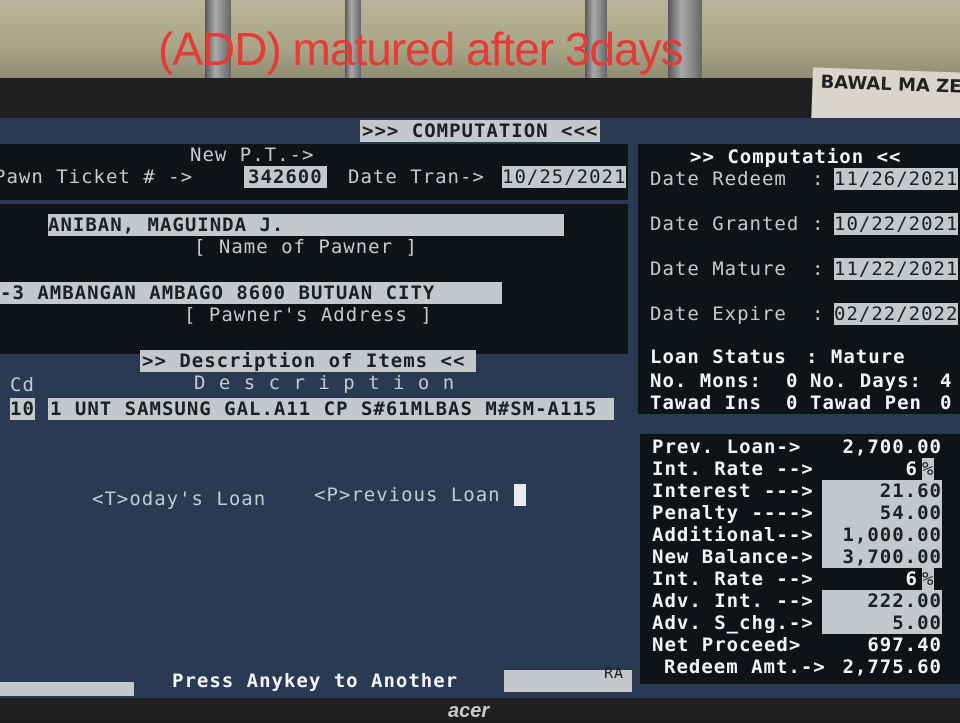  What do you see at coordinates (22, 409) in the screenshot?
I see `item-cd: 10` at bounding box center [22, 409].